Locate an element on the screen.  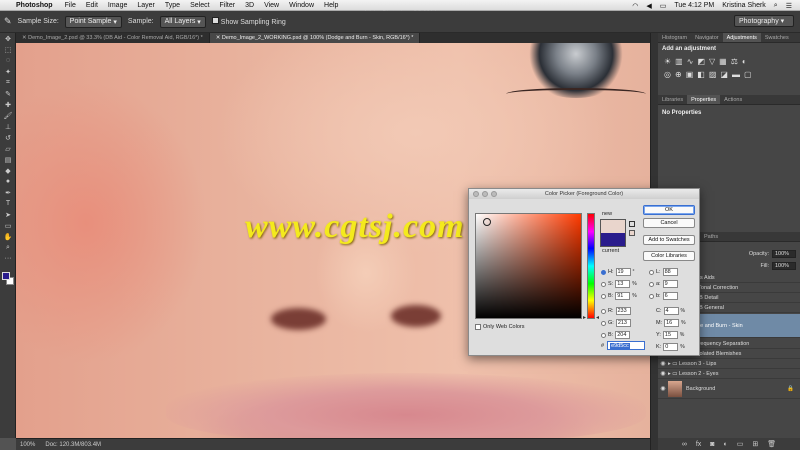
web-colors-checkbox: Only Web Colors is located at coordinates (499, 327).